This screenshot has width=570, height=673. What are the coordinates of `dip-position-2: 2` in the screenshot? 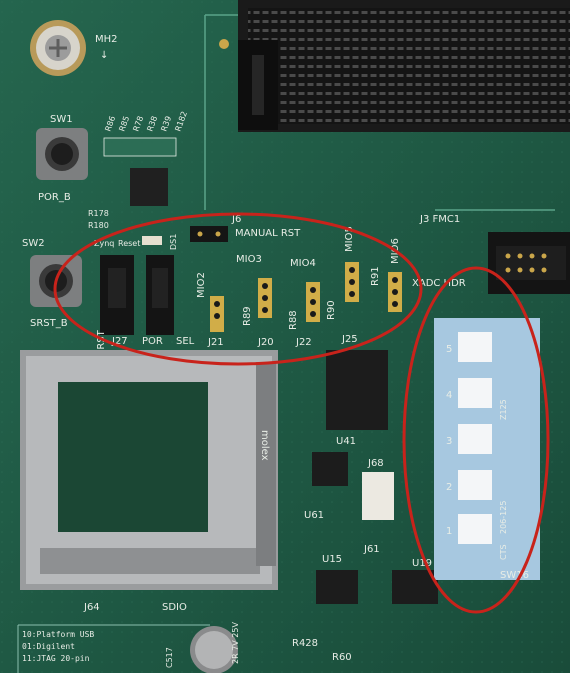 It's located at (449, 487).